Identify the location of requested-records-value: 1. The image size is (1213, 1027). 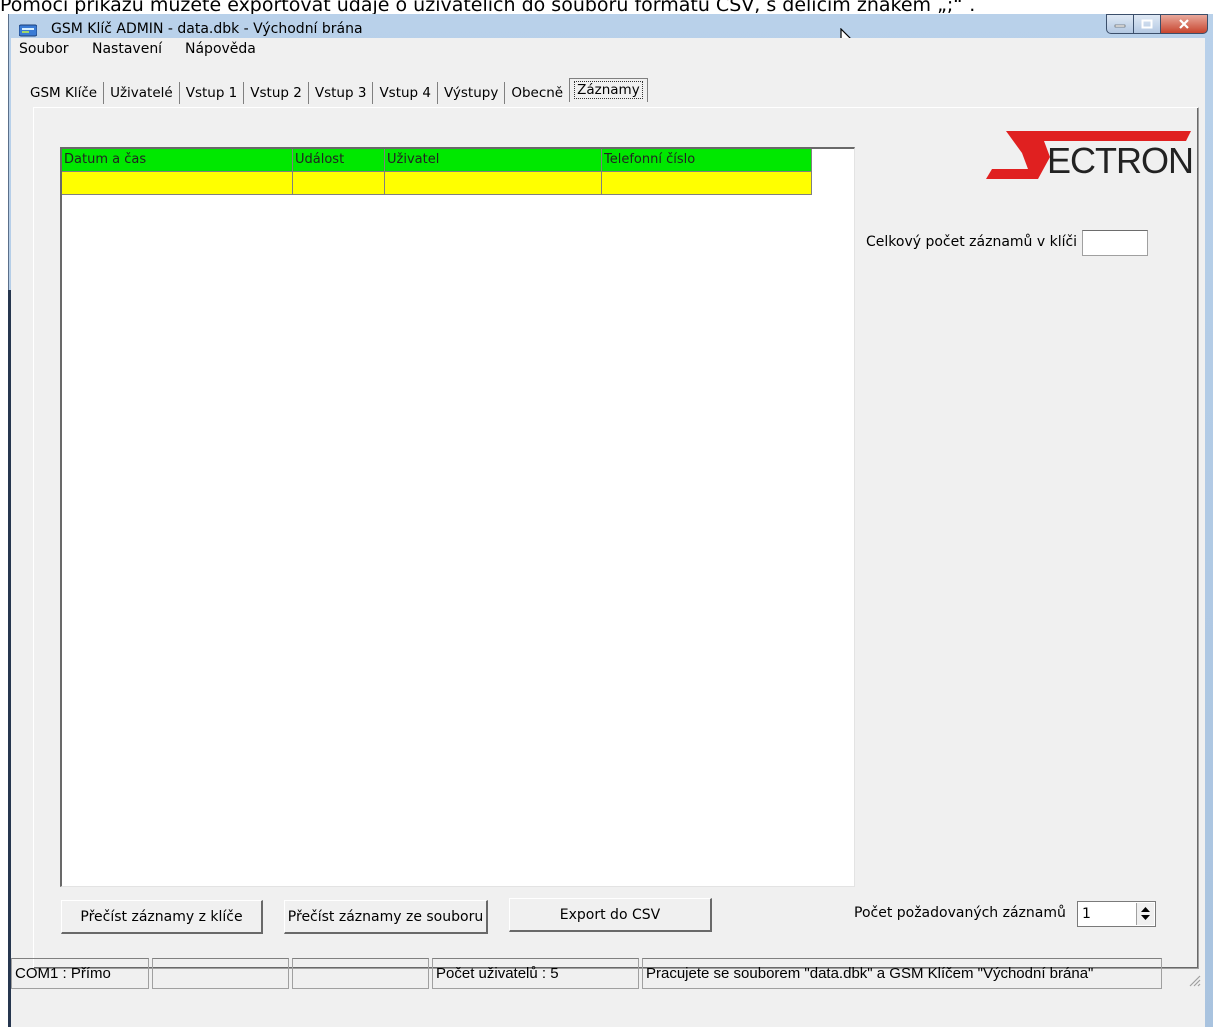
(1086, 914).